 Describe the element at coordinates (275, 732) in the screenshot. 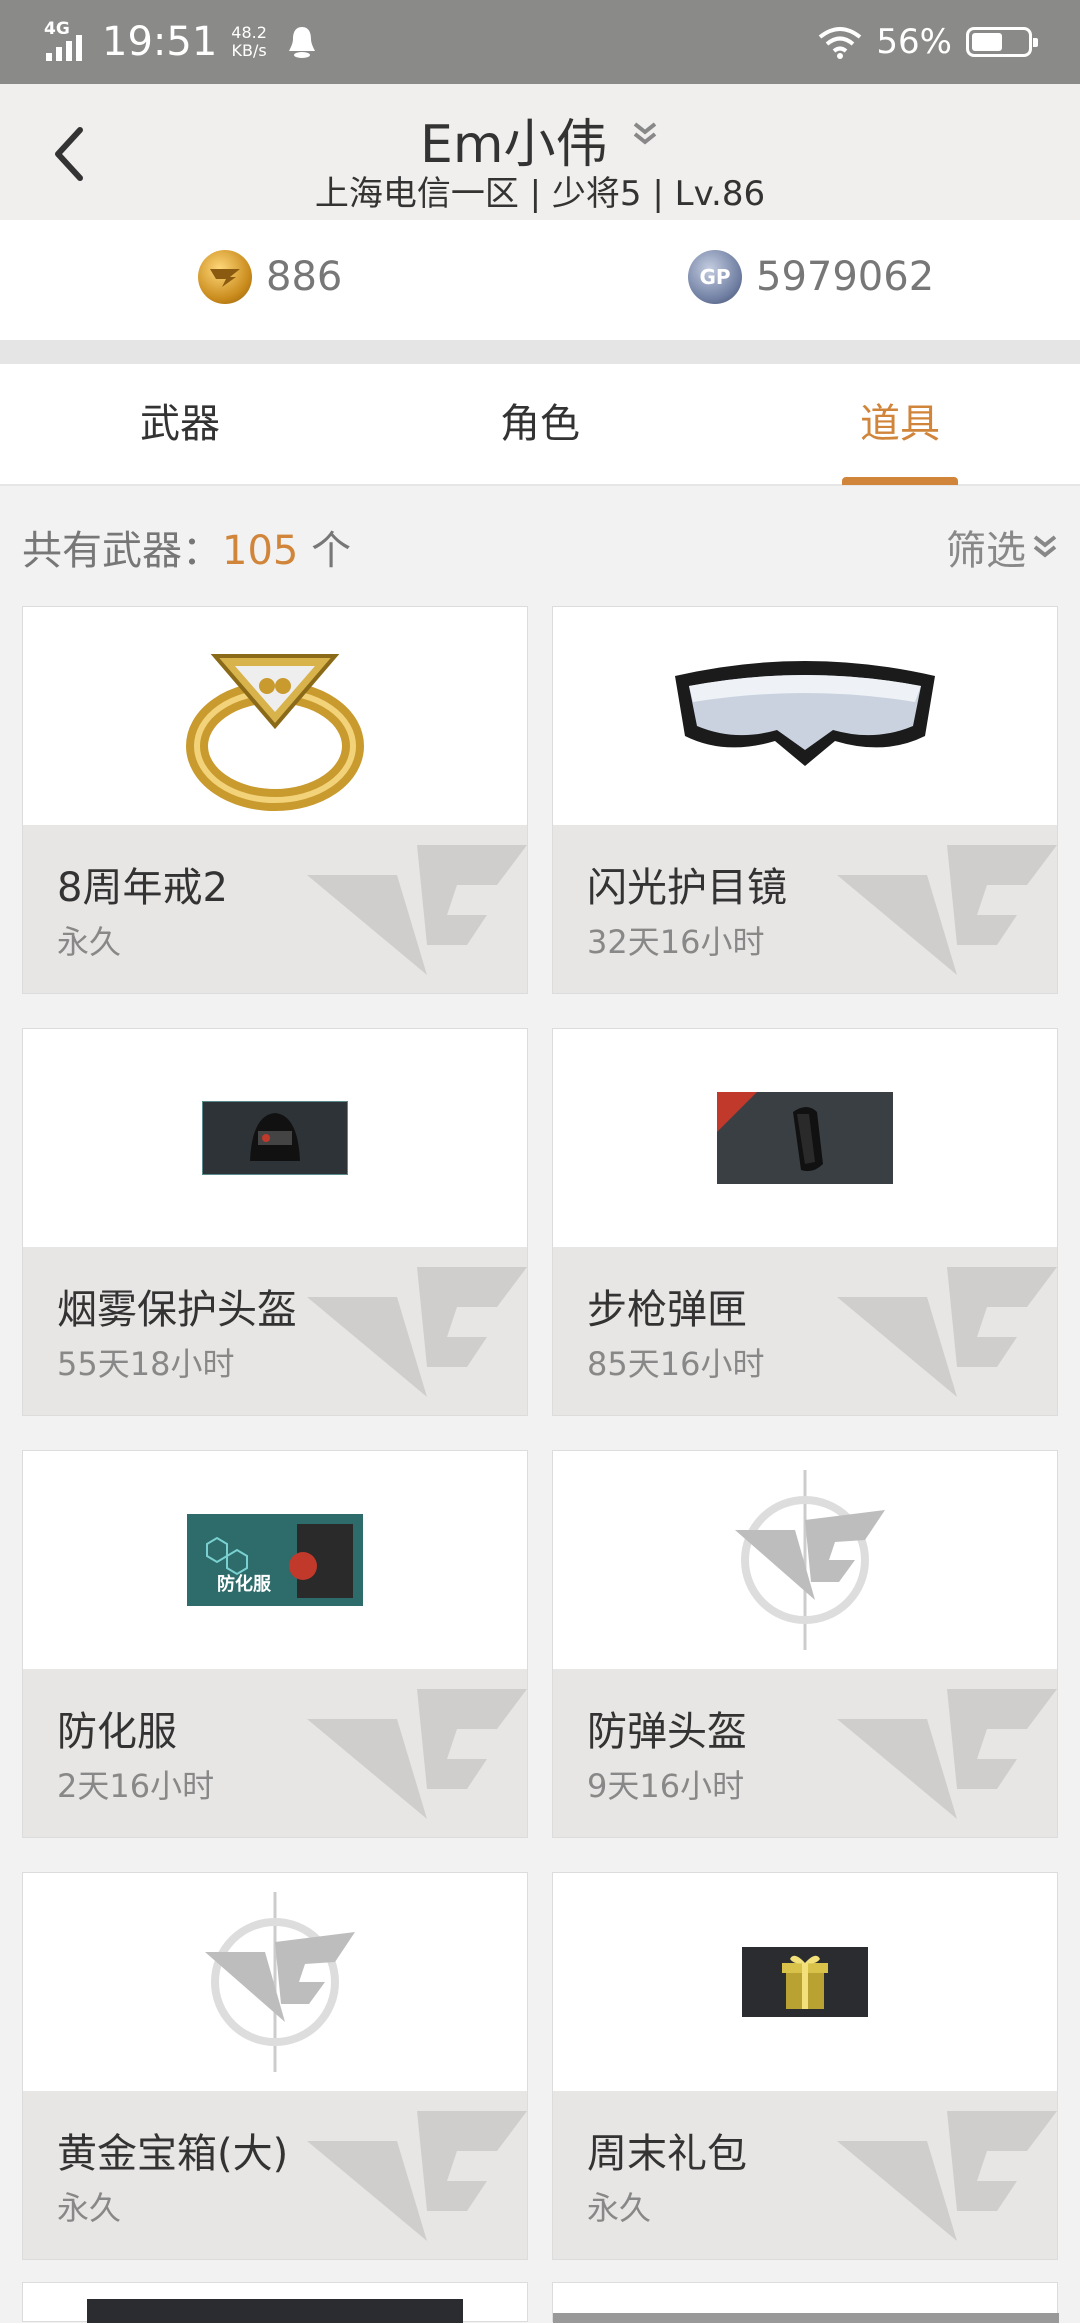

I see `ring-icon` at that location.